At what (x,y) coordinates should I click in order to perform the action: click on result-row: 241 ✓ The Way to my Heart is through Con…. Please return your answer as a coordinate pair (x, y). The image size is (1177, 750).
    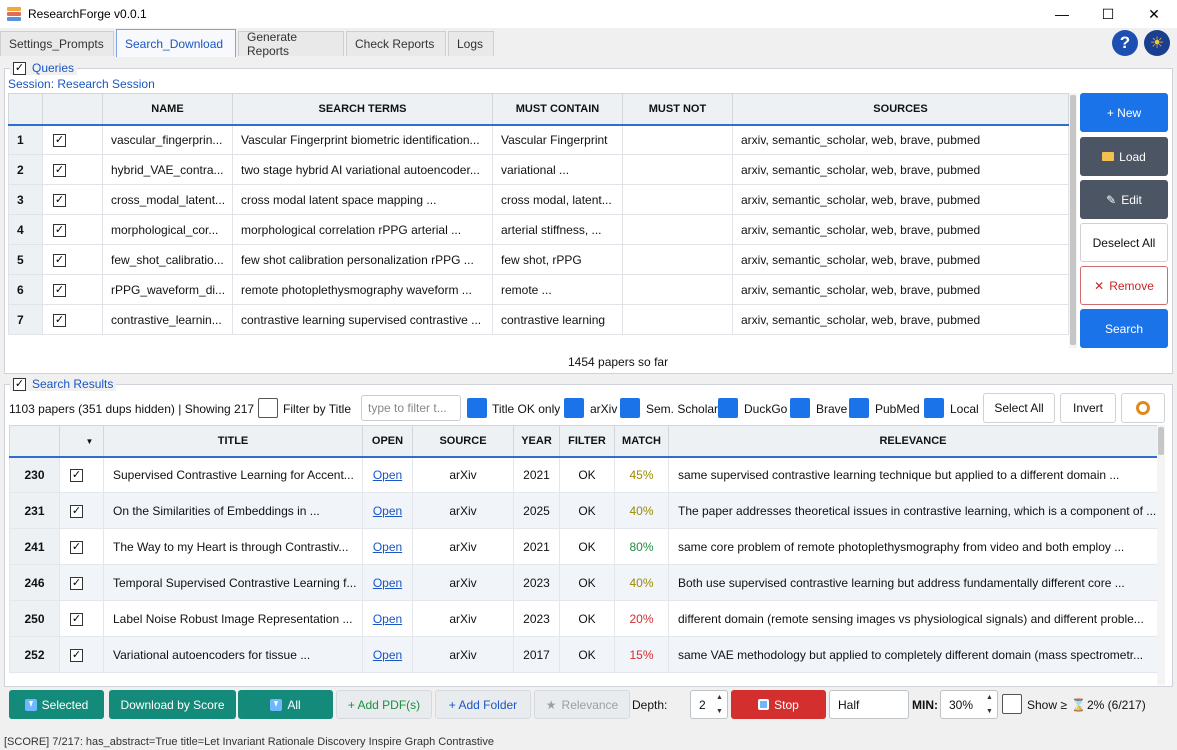
    Looking at the image, I should click on (583, 546).